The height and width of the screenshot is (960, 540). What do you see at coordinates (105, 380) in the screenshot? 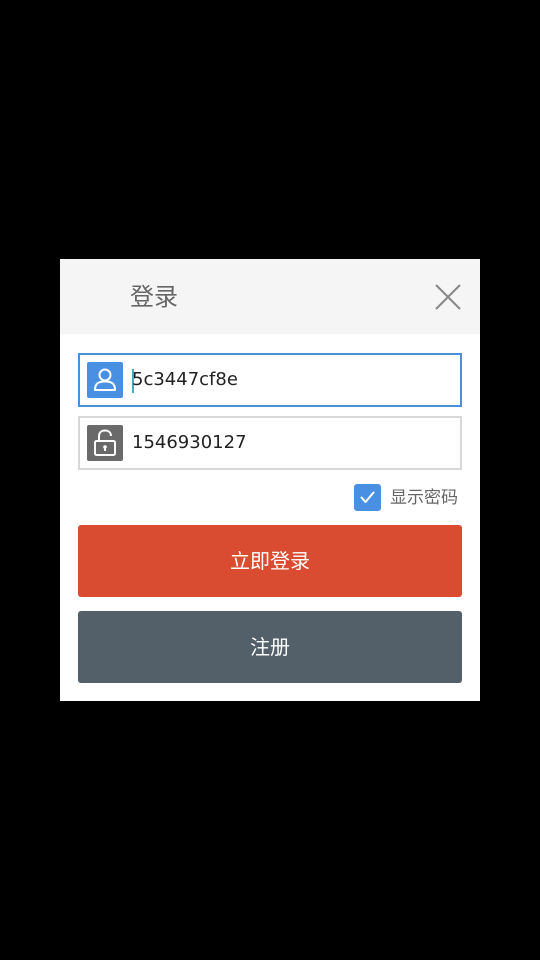
I see `user-icon` at bounding box center [105, 380].